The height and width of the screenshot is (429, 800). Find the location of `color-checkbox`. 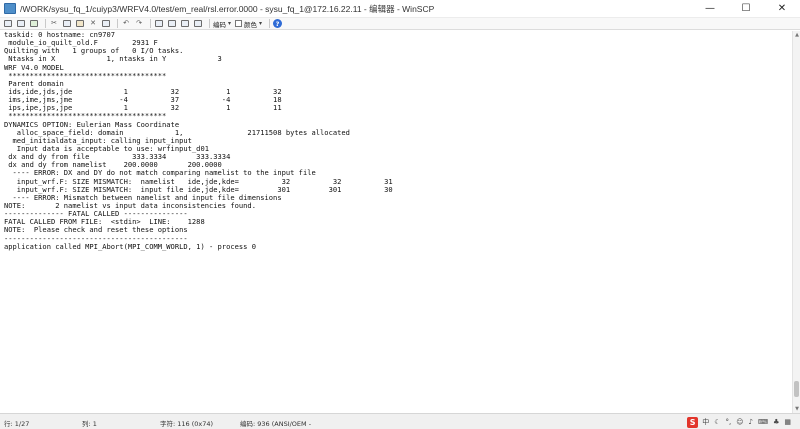

color-checkbox is located at coordinates (239, 23).